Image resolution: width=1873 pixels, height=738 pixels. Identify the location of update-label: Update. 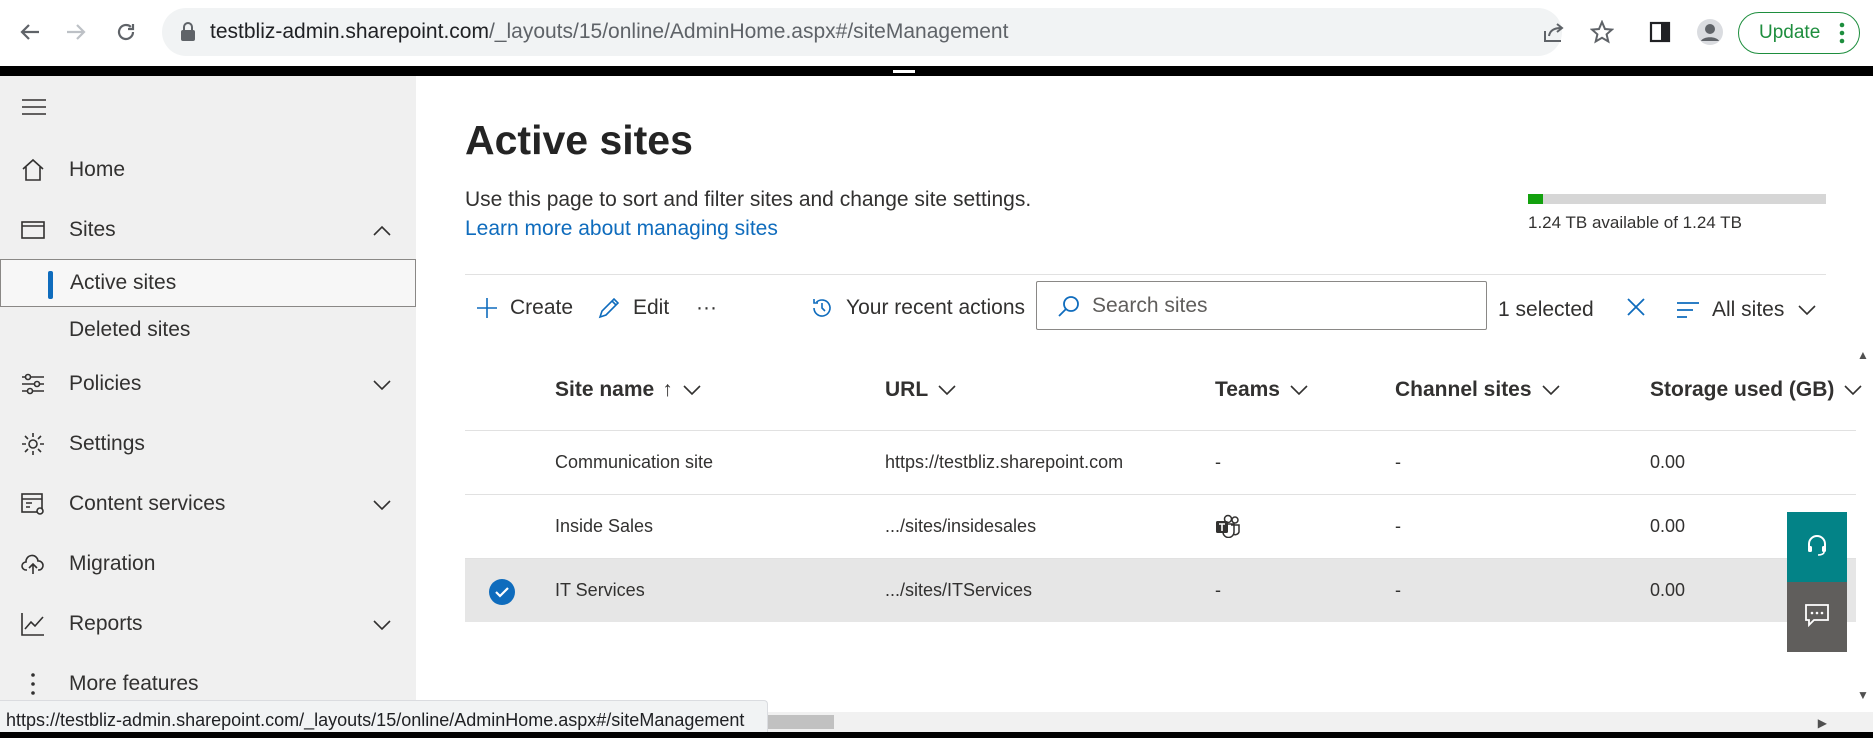
(1790, 32).